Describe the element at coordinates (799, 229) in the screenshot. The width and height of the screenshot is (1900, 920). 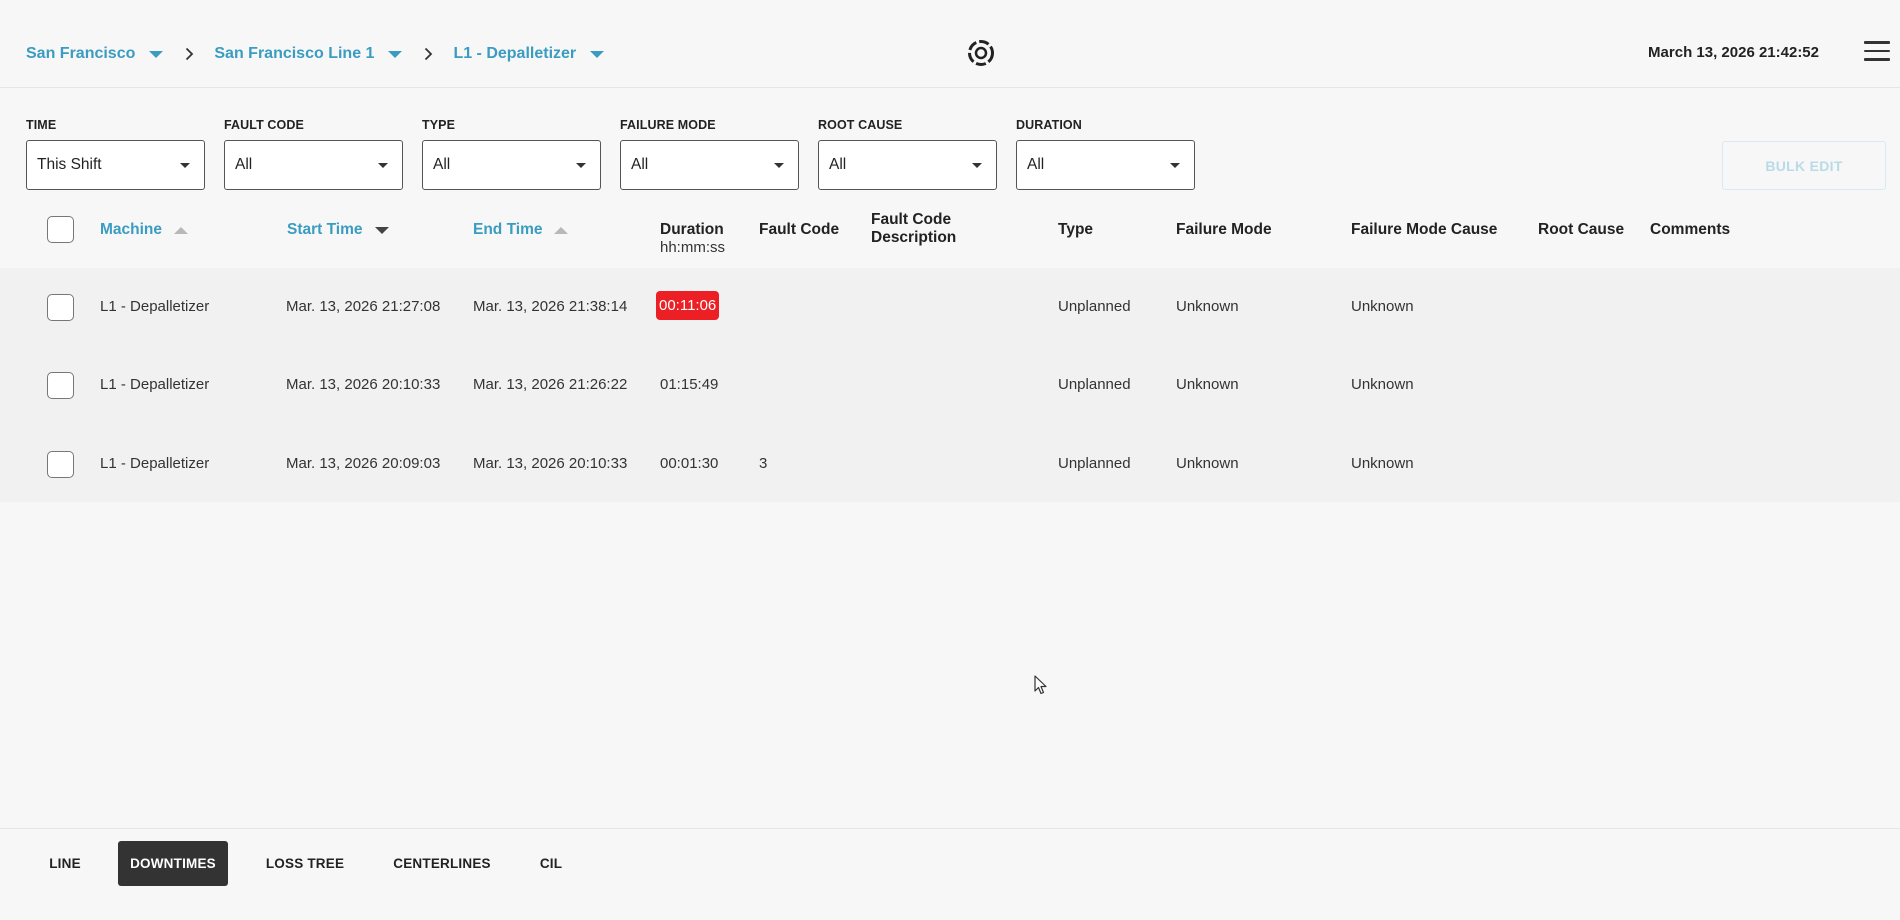
I see `column-header-fault-code: Fault Code` at that location.